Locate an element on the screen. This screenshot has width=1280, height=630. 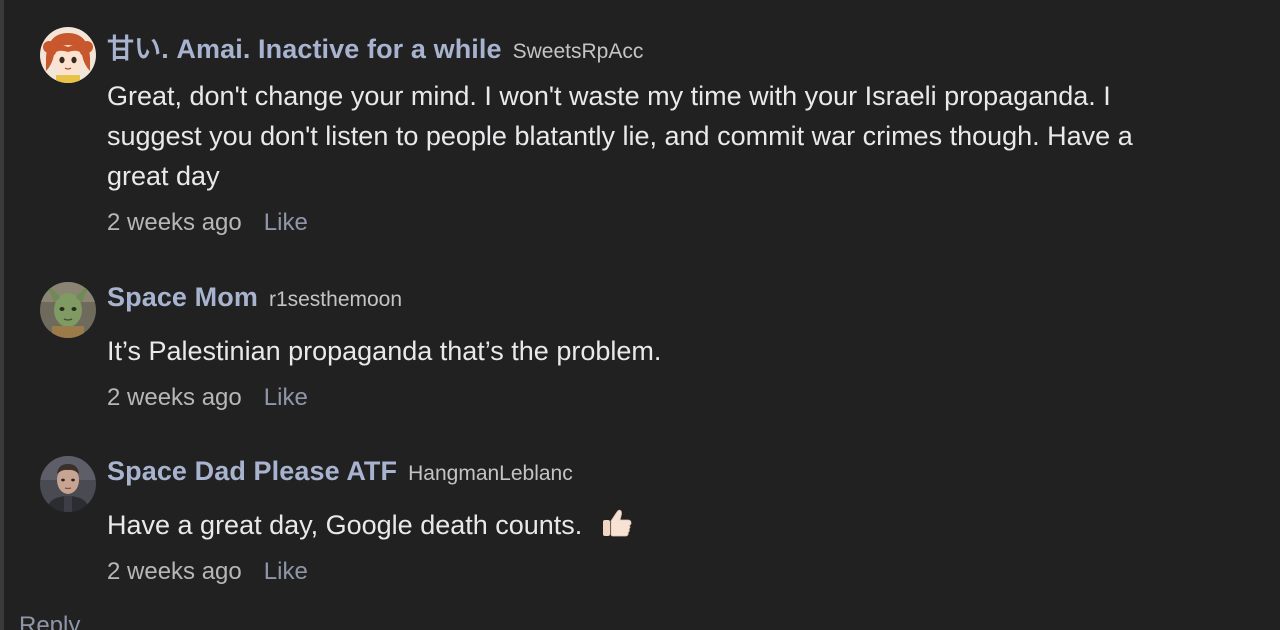
username: HangmanLeblanc is located at coordinates (490, 474).